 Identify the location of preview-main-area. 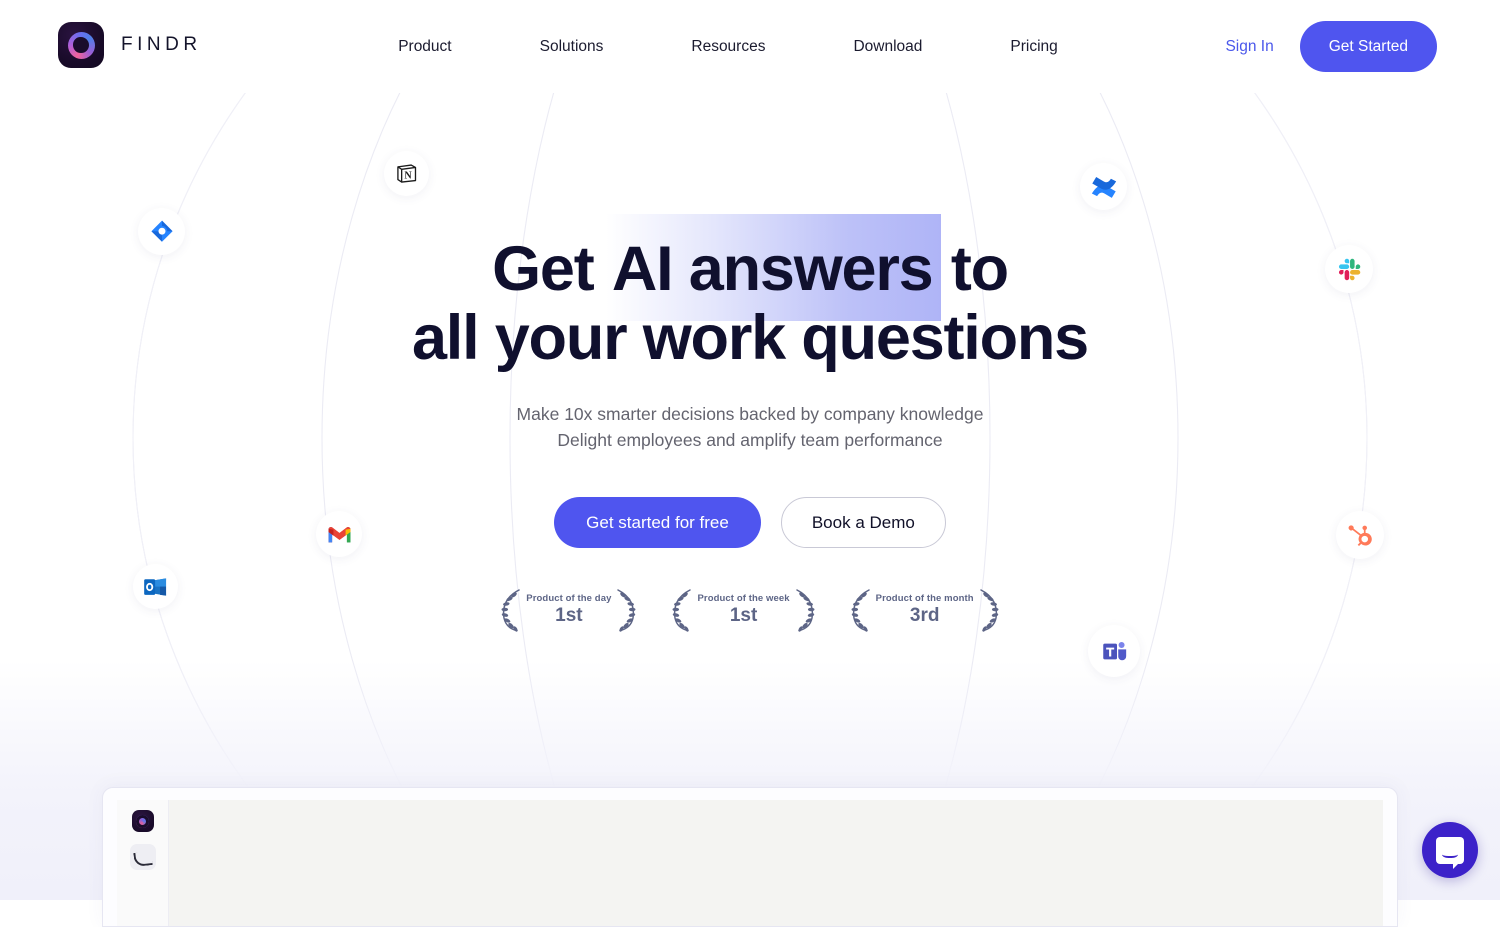
(776, 863).